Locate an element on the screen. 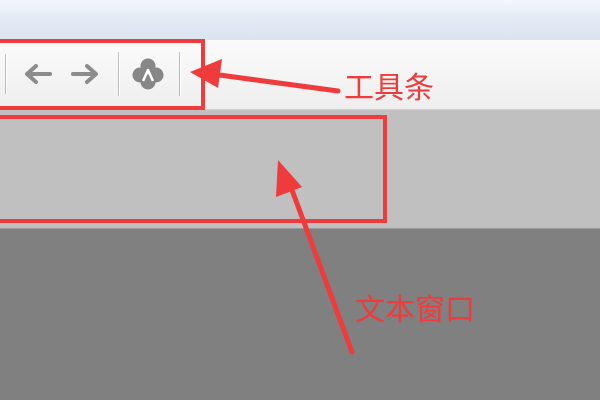  clover-icon is located at coordinates (148, 74).